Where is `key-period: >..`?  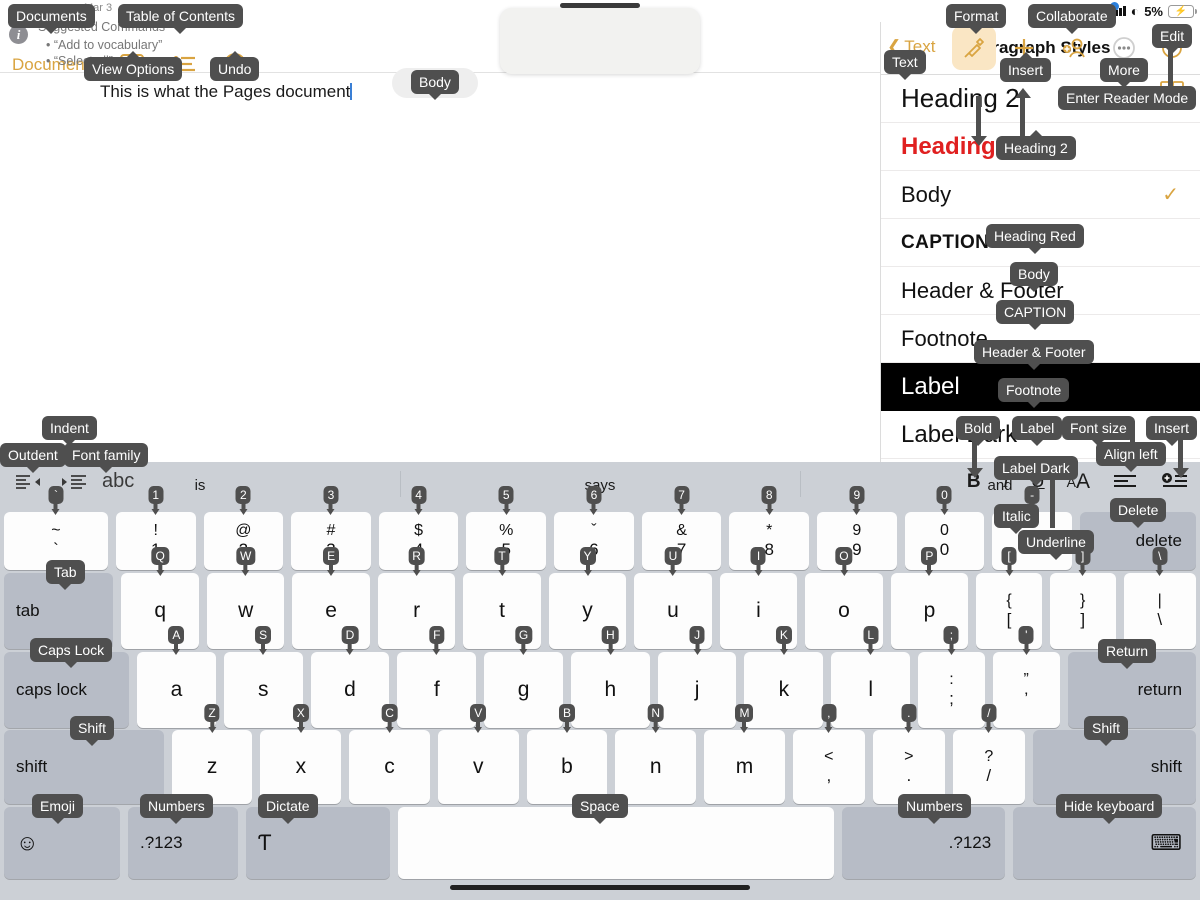
key-period: >.. is located at coordinates (908, 754).